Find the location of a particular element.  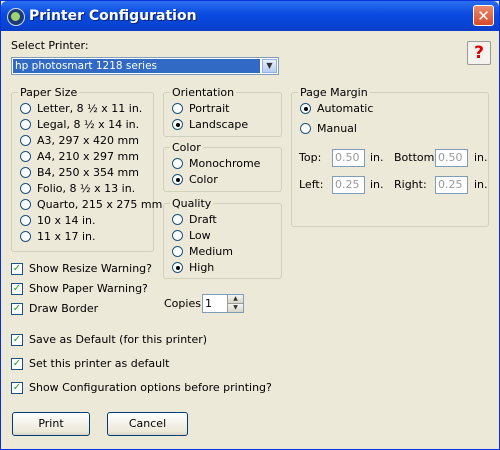

print-button: Print is located at coordinates (51, 424).